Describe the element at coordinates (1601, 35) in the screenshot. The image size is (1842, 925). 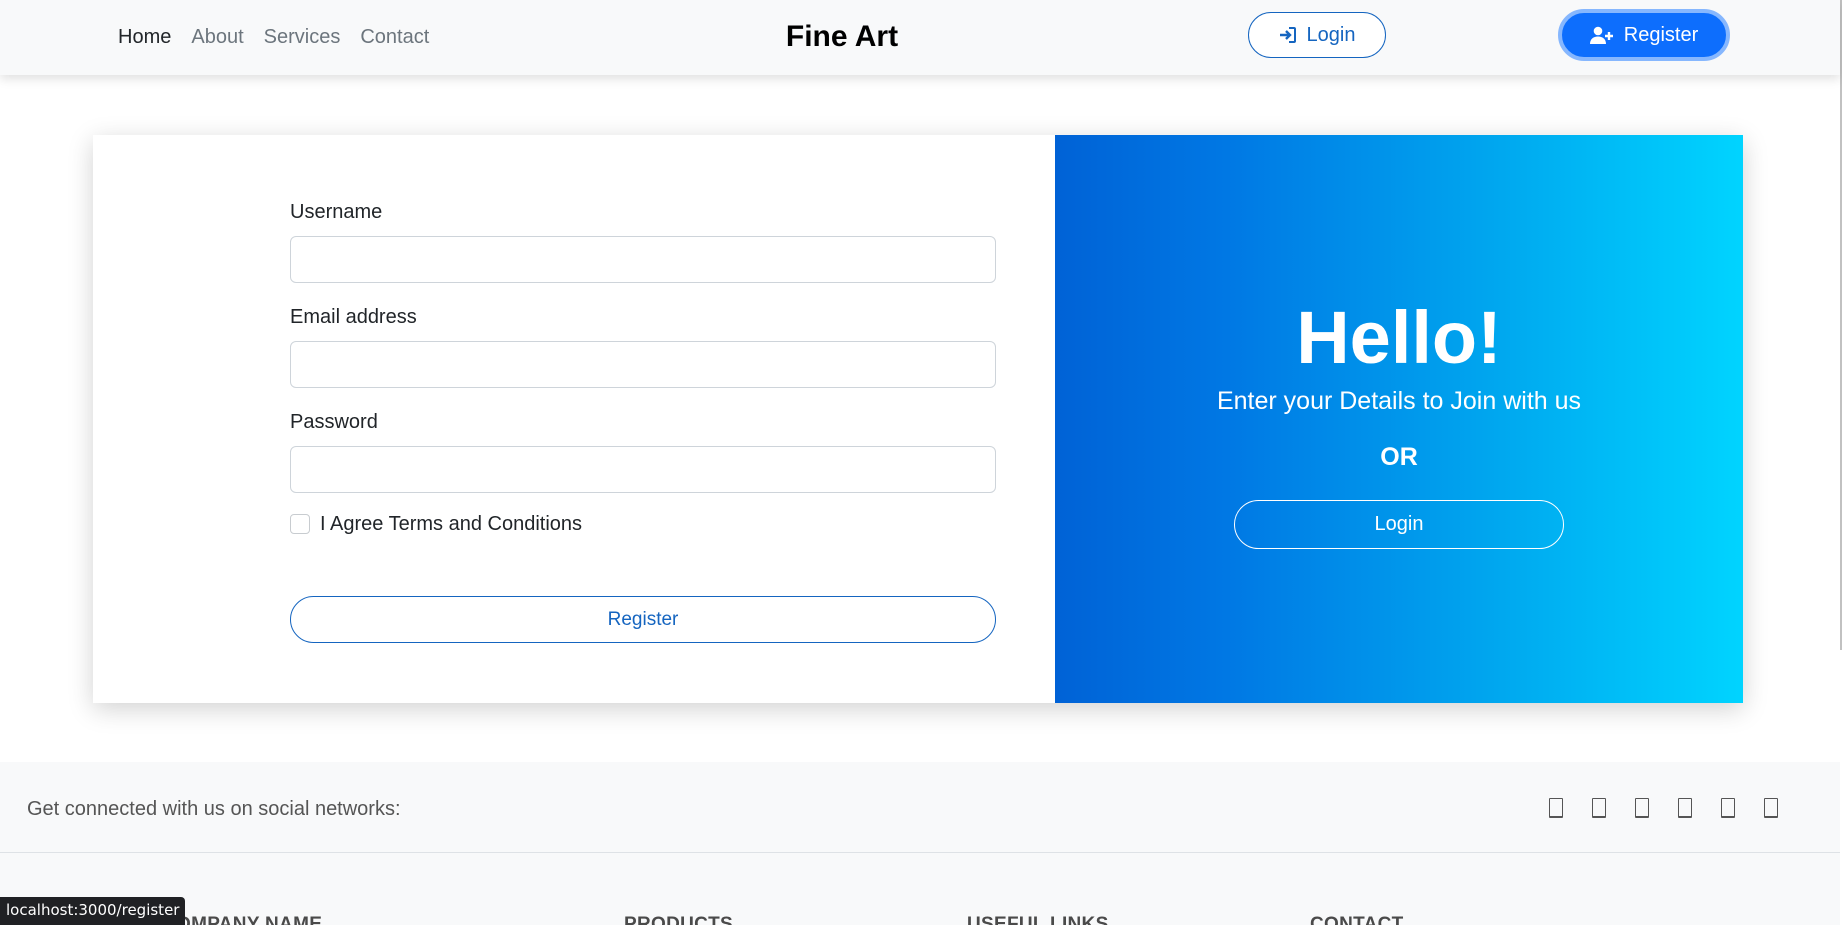
I see `user-plus-icon` at that location.